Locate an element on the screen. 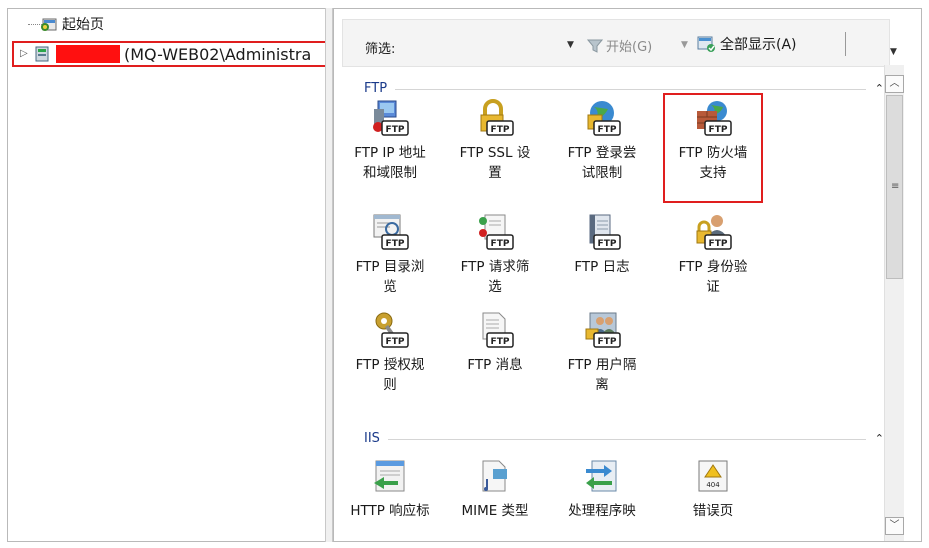 Image resolution: width=929 pixels, height=548 pixels. feature-ftp-logon-attempt: FTP FTP 登录尝 试限制 is located at coordinates (602, 141).